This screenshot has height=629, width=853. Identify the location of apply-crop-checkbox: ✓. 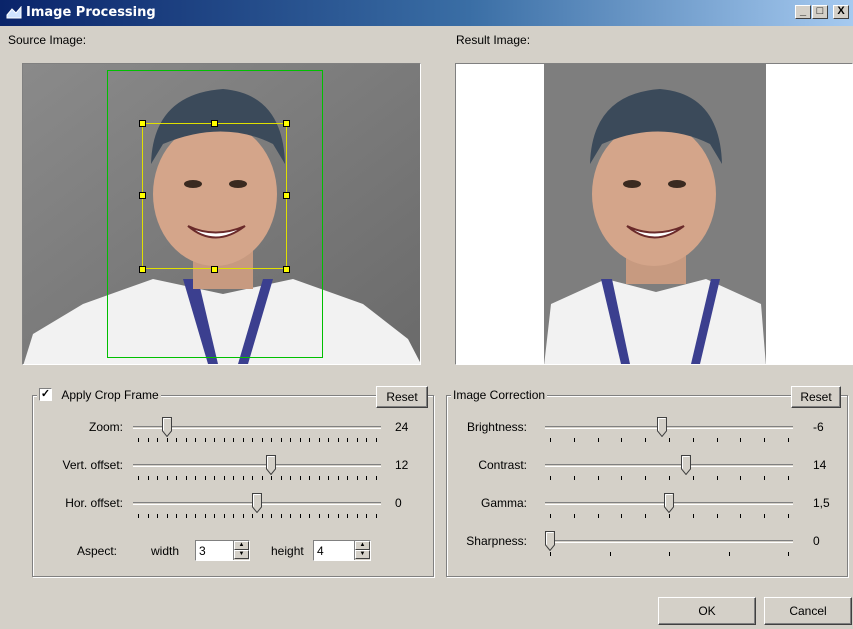
(45, 395).